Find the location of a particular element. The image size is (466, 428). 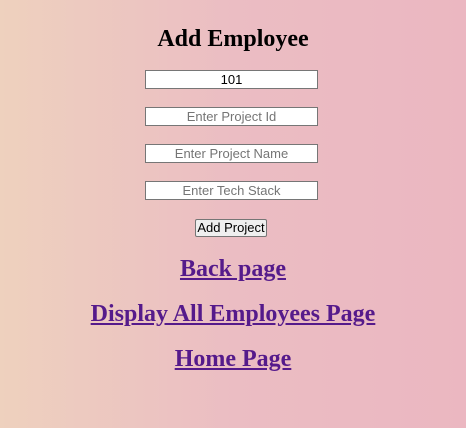

employee-id-input is located at coordinates (231, 79).